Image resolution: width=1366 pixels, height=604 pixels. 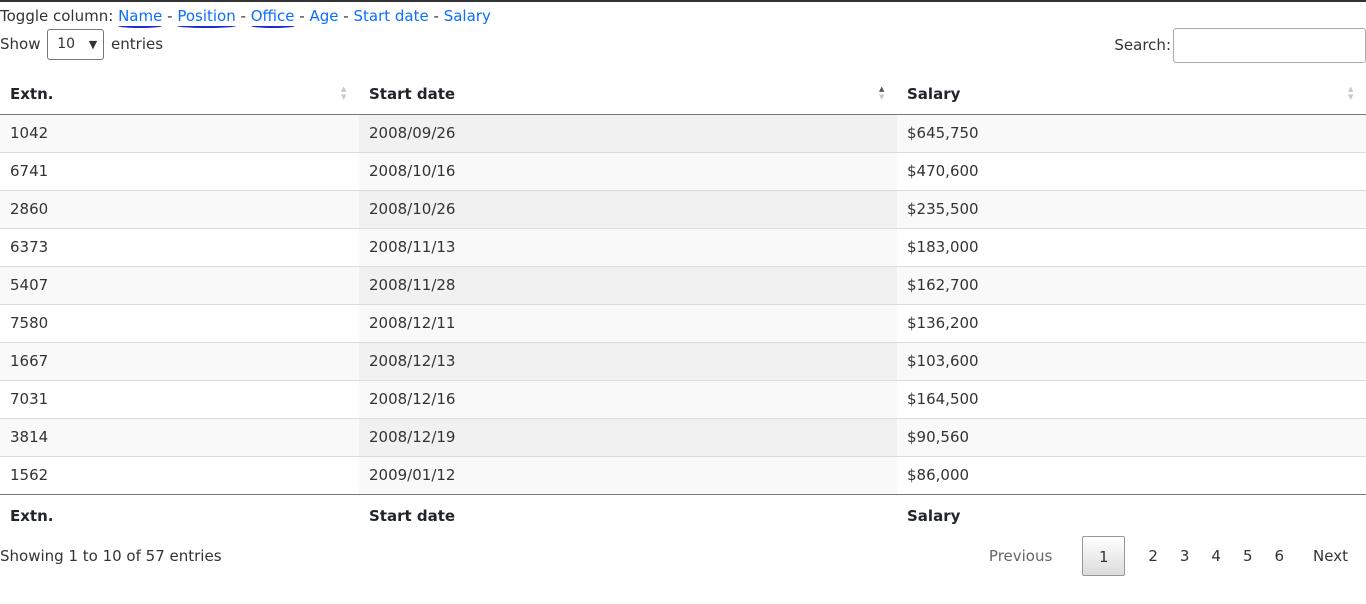 What do you see at coordinates (1216, 556) in the screenshot?
I see `page-button-4: 4` at bounding box center [1216, 556].